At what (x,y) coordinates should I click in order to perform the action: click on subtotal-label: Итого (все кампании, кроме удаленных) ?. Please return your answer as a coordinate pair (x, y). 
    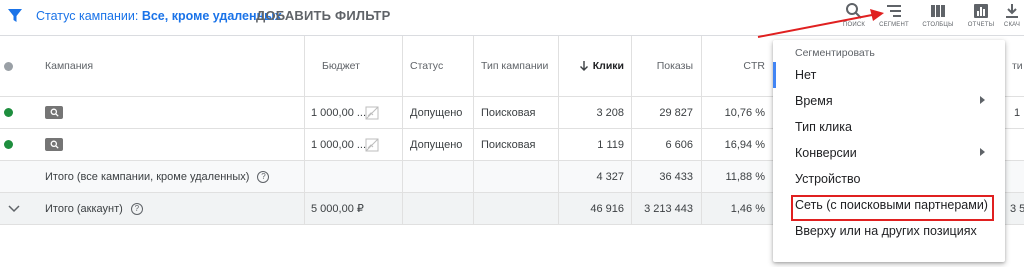
    Looking at the image, I should click on (157, 176).